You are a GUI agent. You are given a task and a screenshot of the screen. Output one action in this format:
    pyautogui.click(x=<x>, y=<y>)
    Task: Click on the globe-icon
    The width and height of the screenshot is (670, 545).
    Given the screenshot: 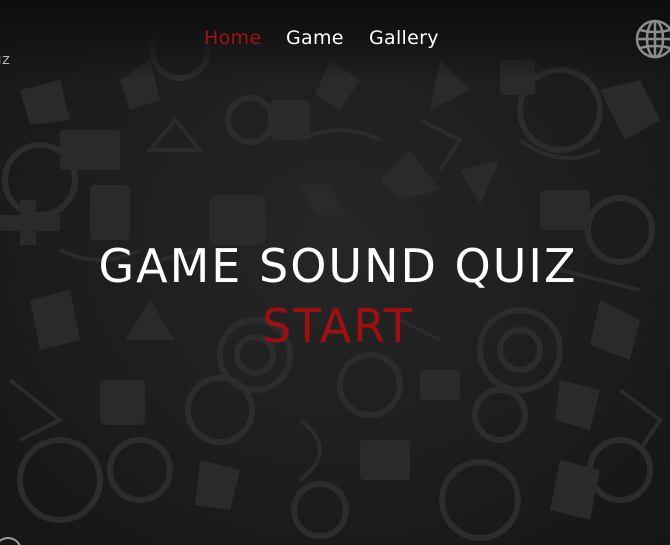 What is the action you would take?
    pyautogui.click(x=652, y=39)
    